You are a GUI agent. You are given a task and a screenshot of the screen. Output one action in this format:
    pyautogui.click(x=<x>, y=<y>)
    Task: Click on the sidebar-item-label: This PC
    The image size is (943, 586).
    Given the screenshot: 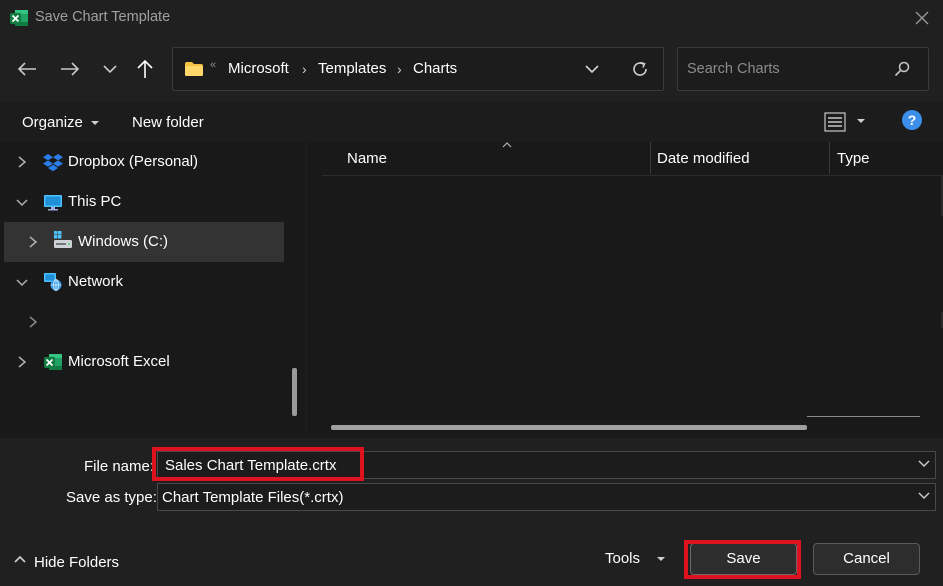 What is the action you would take?
    pyautogui.click(x=95, y=201)
    